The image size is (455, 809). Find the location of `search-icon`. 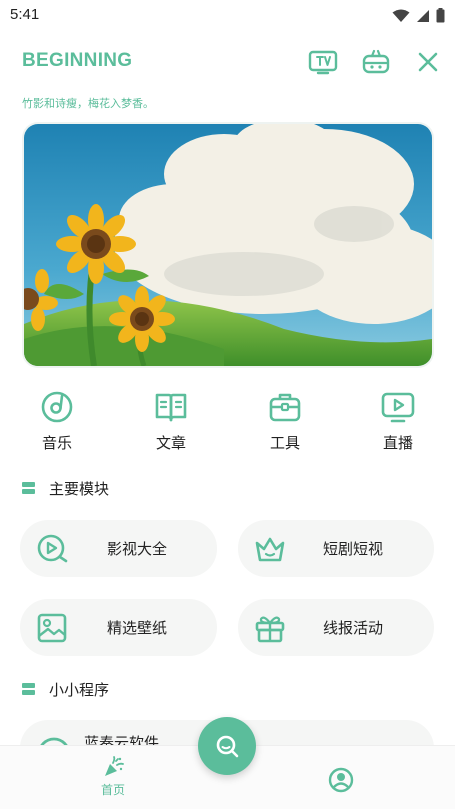

search-icon is located at coordinates (227, 746).